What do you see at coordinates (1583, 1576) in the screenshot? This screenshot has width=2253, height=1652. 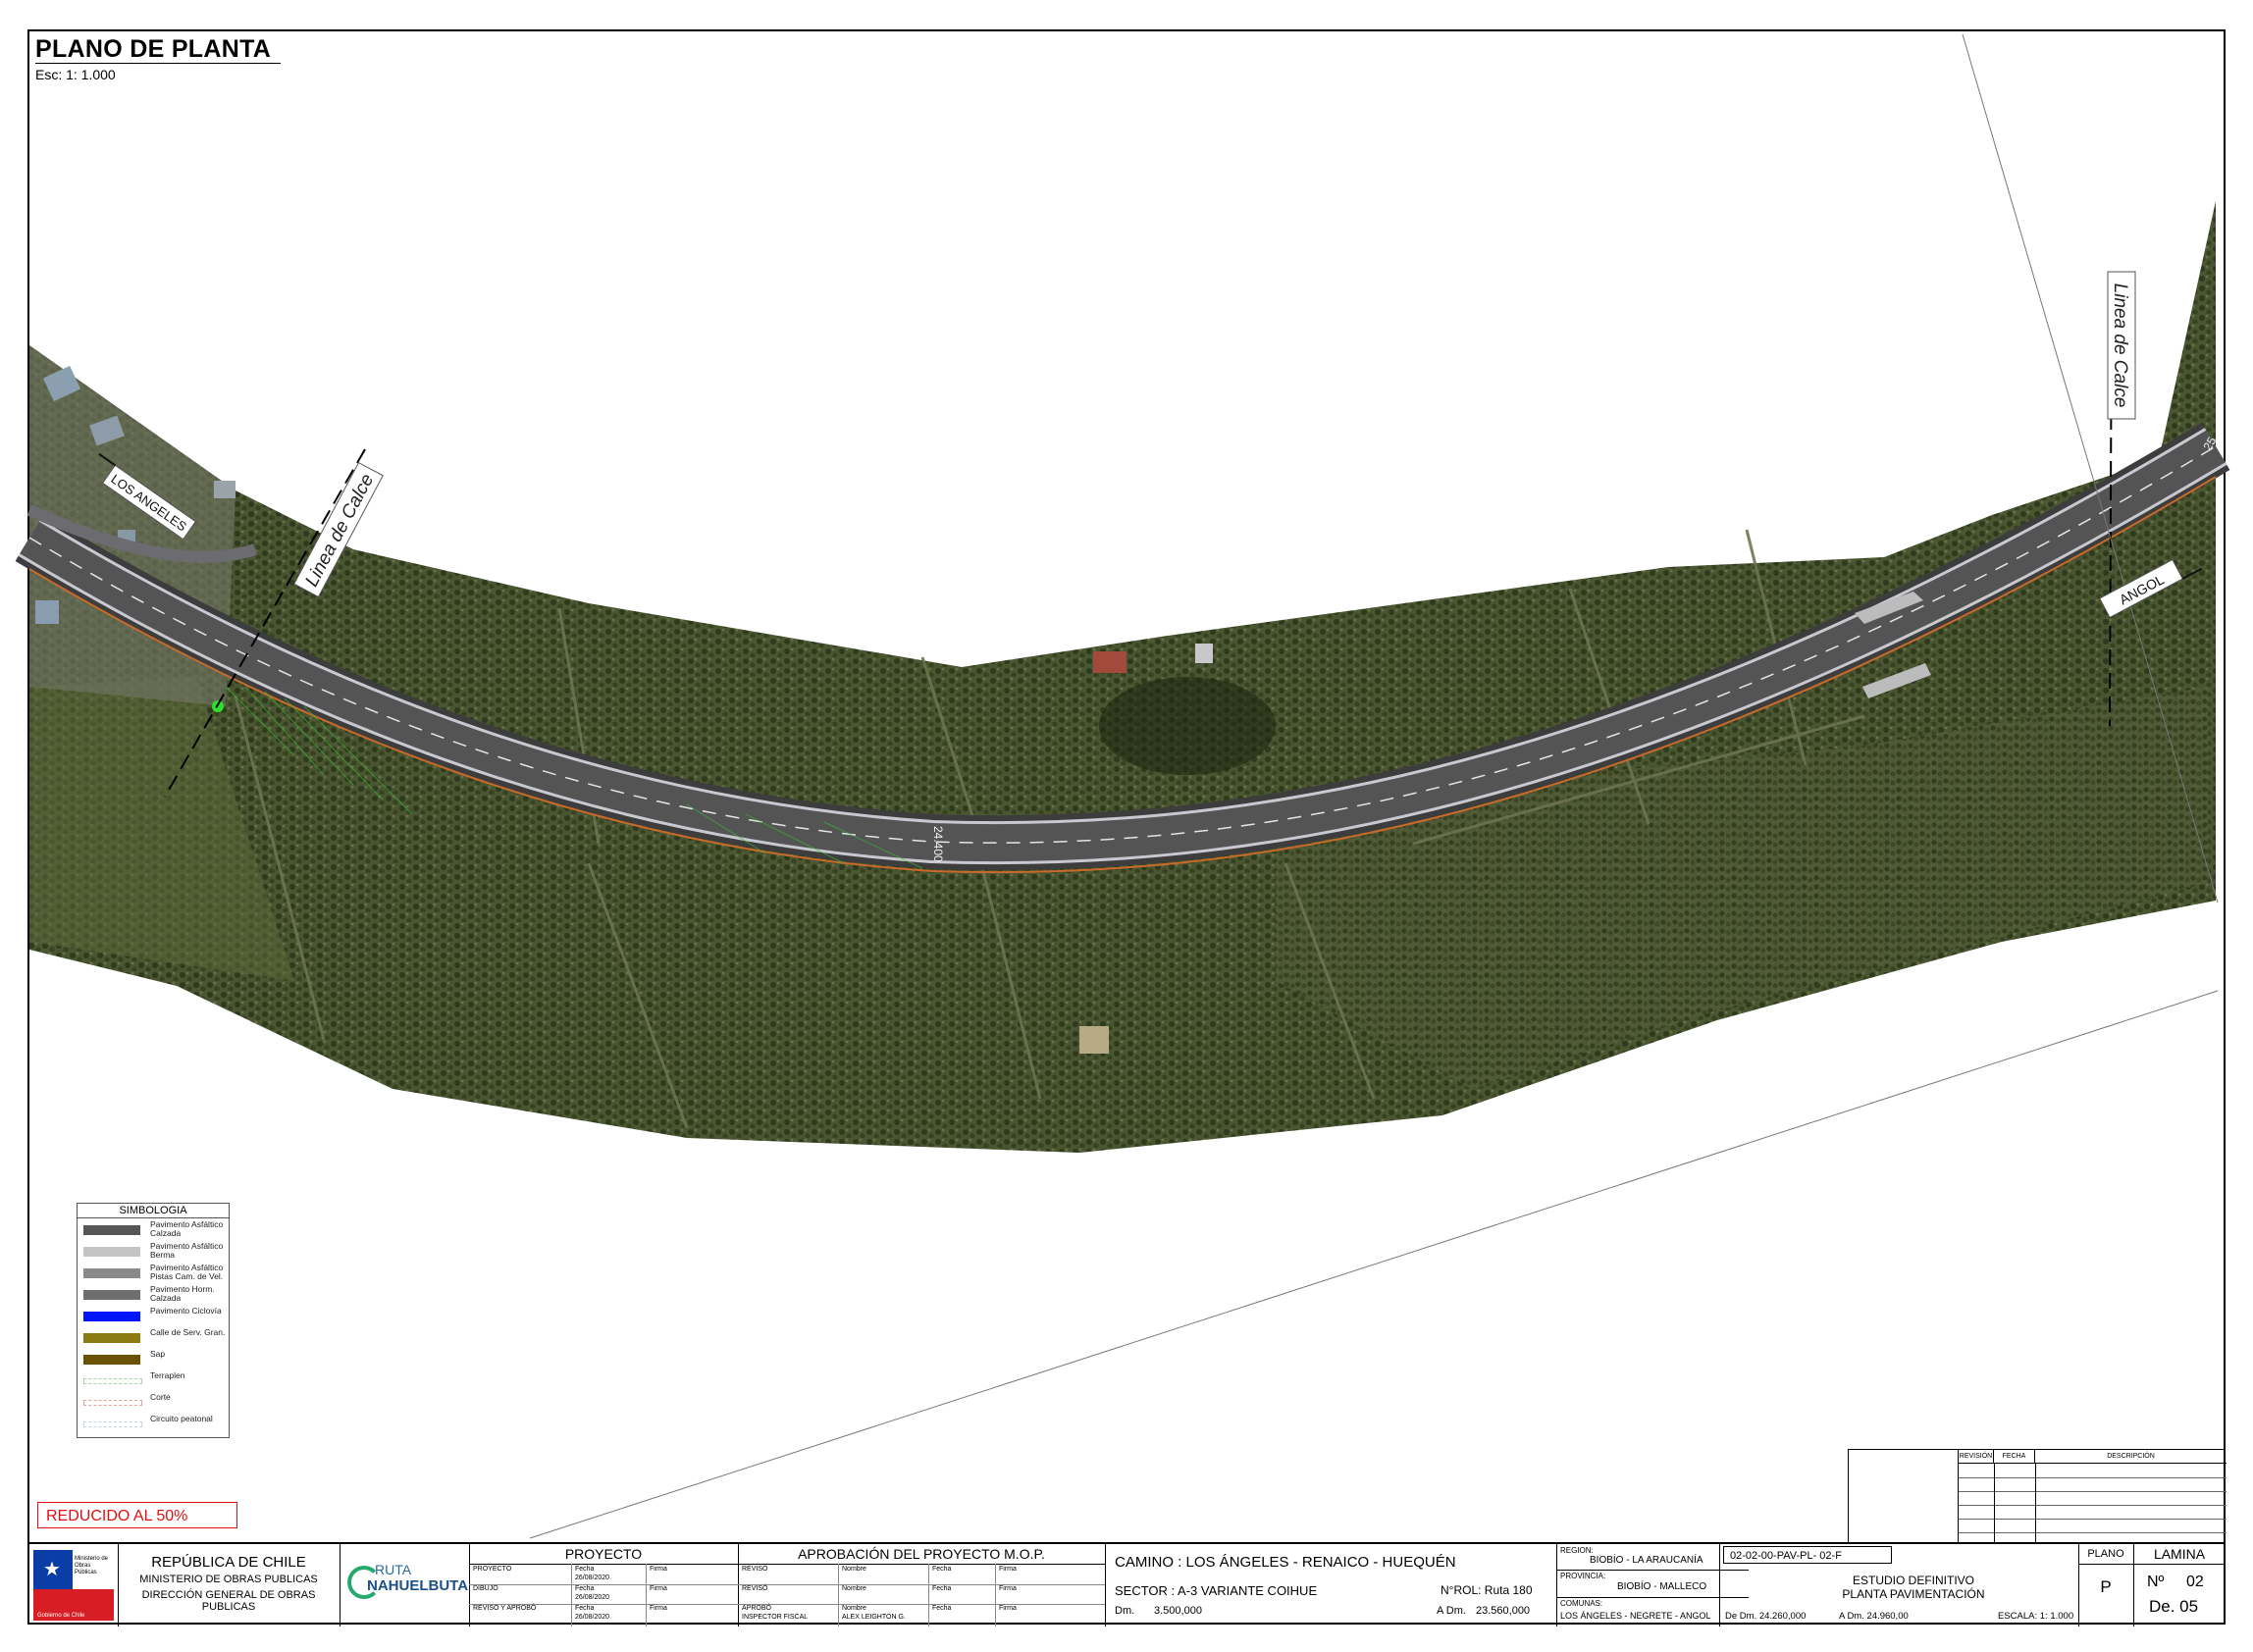 I see `provincia-label: PROVINCIA:` at bounding box center [1583, 1576].